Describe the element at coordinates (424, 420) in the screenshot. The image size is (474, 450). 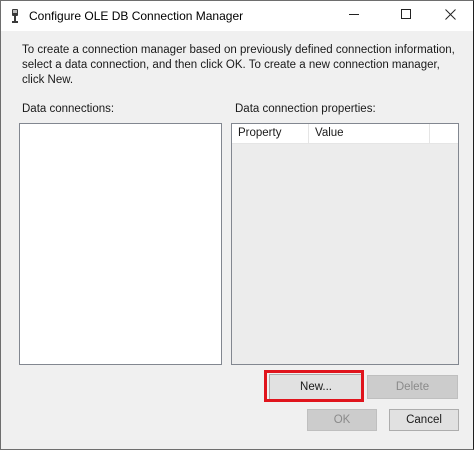
I see `cancel-button: Cancel` at that location.